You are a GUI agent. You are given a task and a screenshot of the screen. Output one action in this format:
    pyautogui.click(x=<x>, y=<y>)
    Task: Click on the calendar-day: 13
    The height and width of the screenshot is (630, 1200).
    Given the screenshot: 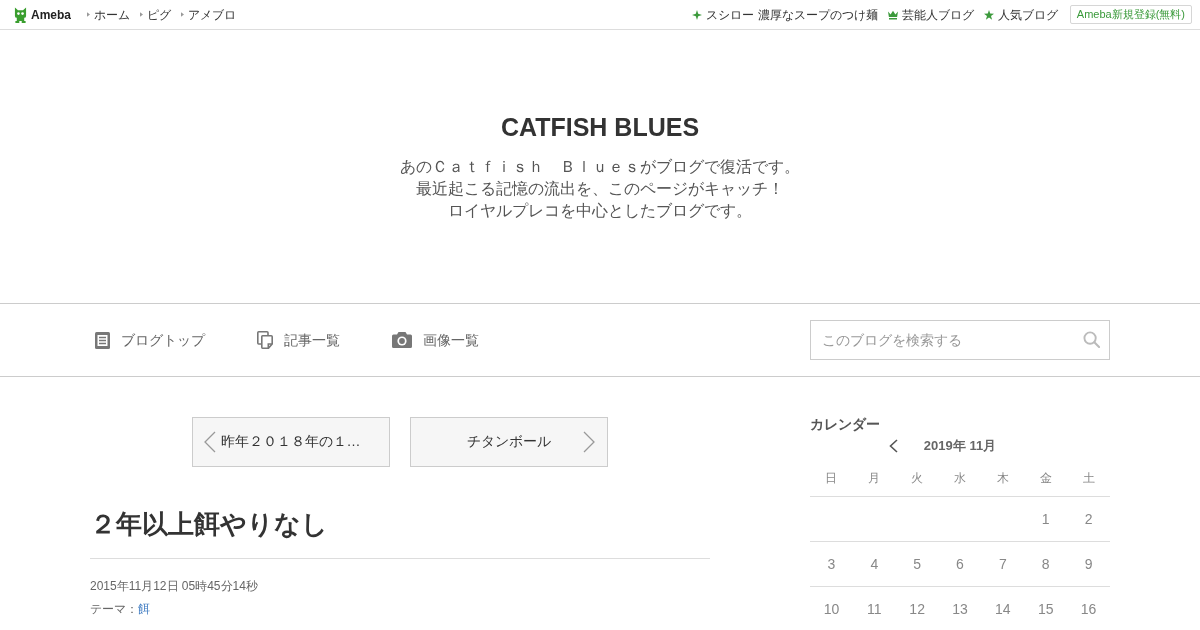 What is the action you would take?
    pyautogui.click(x=960, y=609)
    